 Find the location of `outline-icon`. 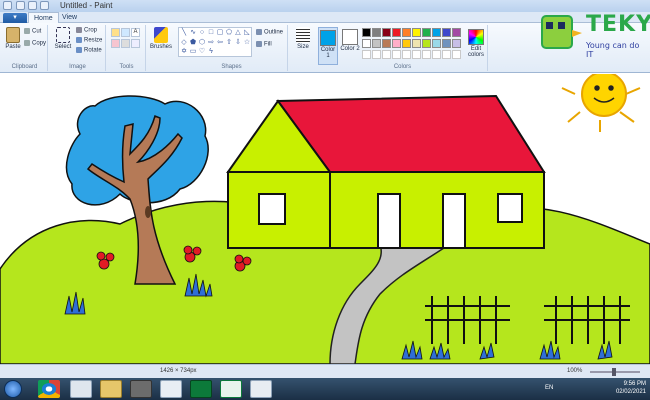

outline-icon is located at coordinates (259, 32).